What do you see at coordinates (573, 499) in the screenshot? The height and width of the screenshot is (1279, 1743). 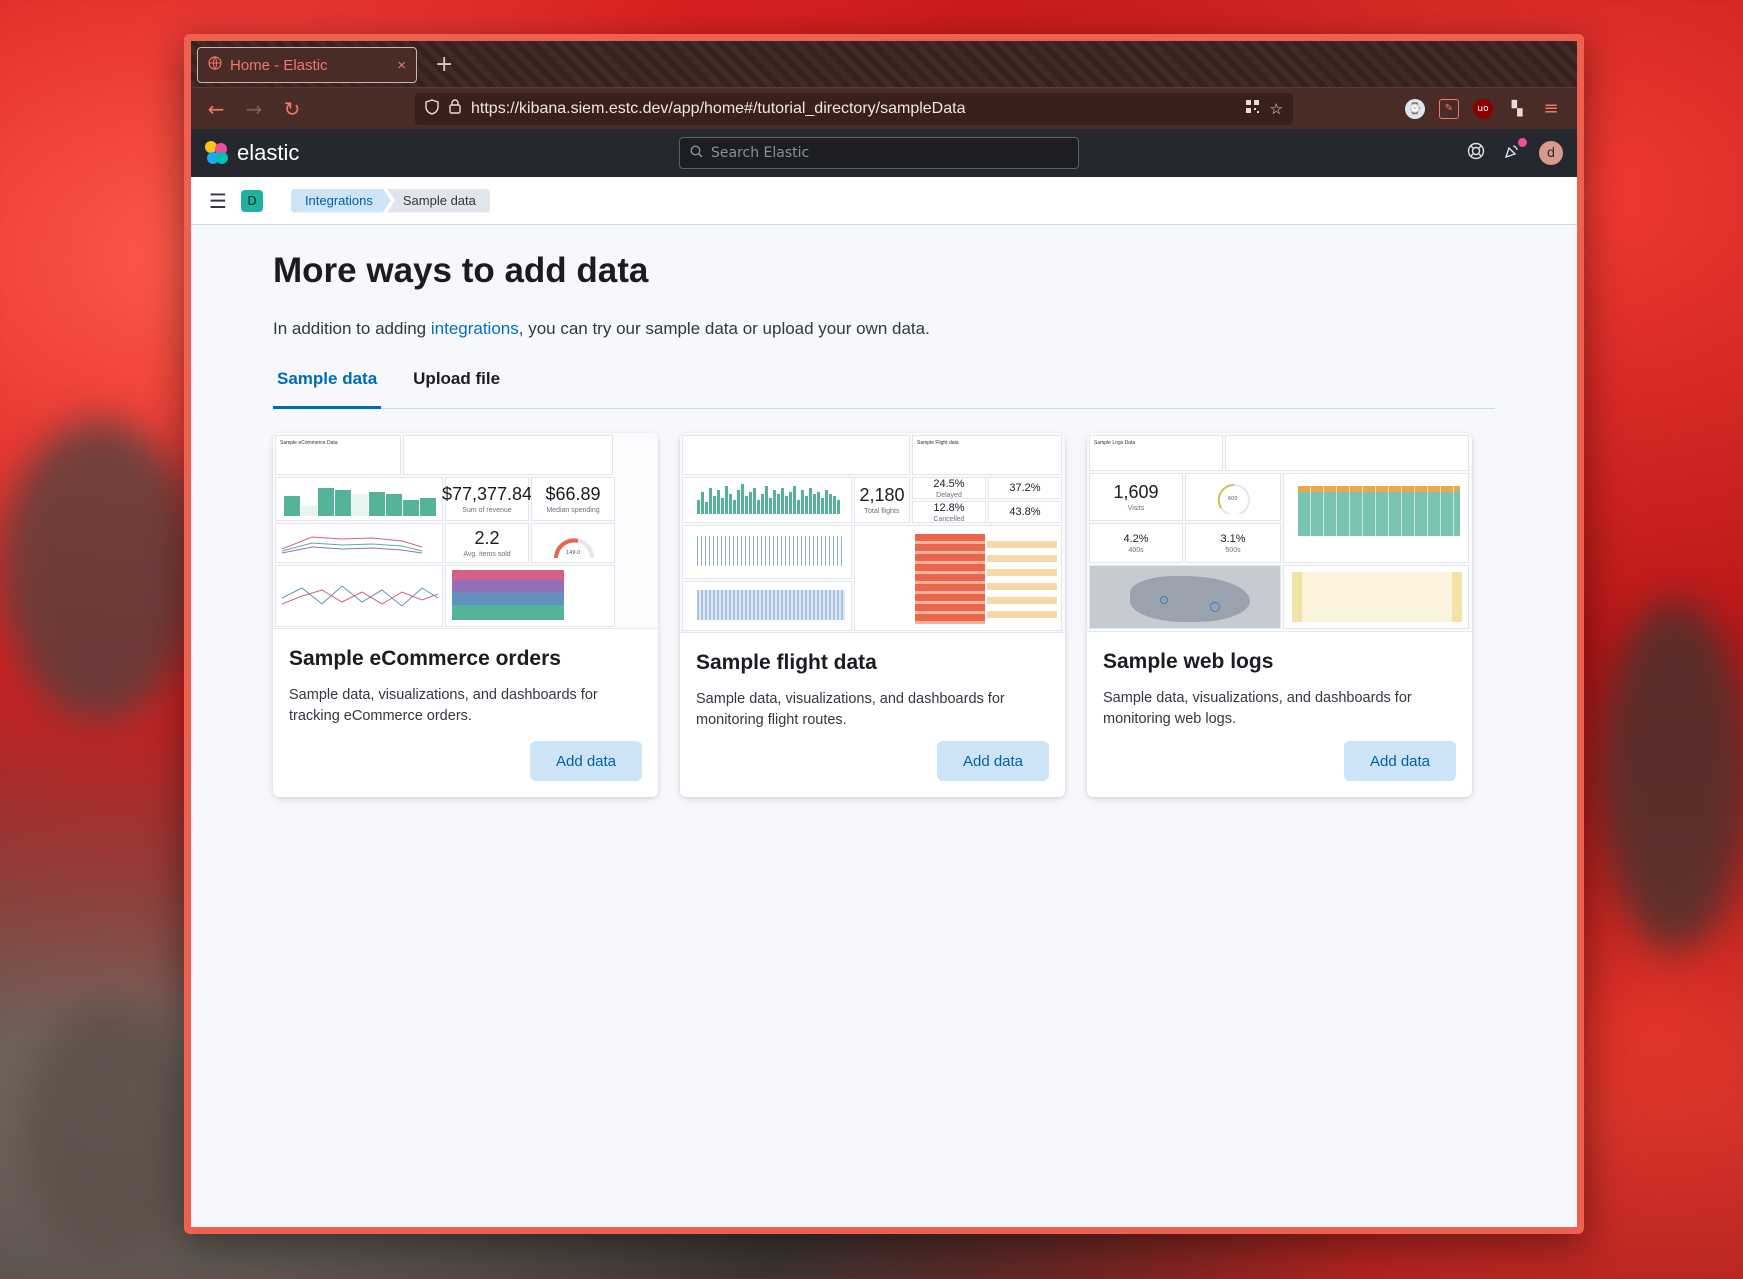 I see `metric-median-spending: $66.89 Median spending` at bounding box center [573, 499].